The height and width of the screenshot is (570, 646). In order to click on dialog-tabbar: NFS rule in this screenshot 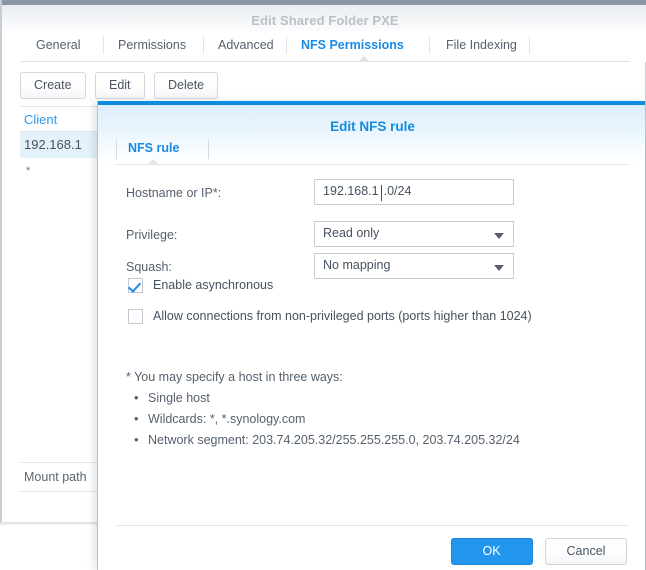, I will do `click(371, 151)`.